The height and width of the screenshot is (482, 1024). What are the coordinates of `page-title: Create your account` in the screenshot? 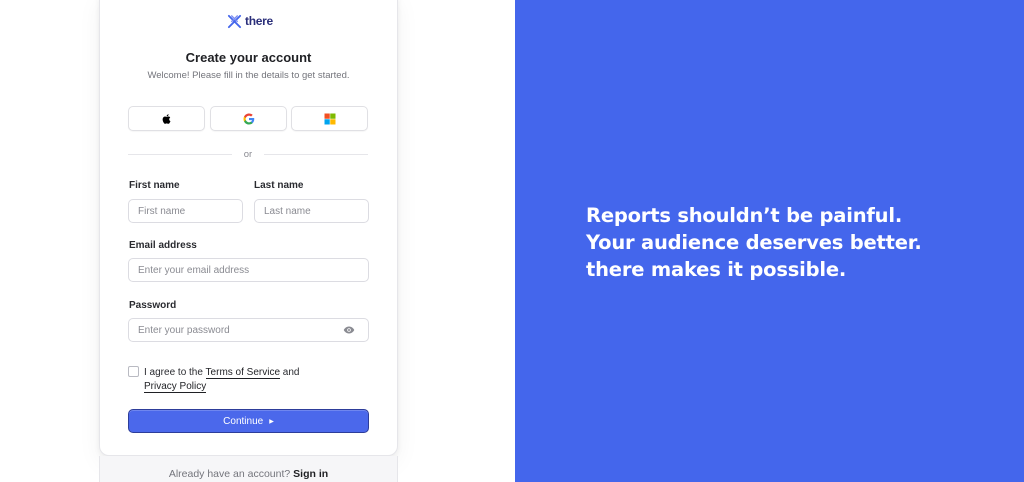 It's located at (248, 57).